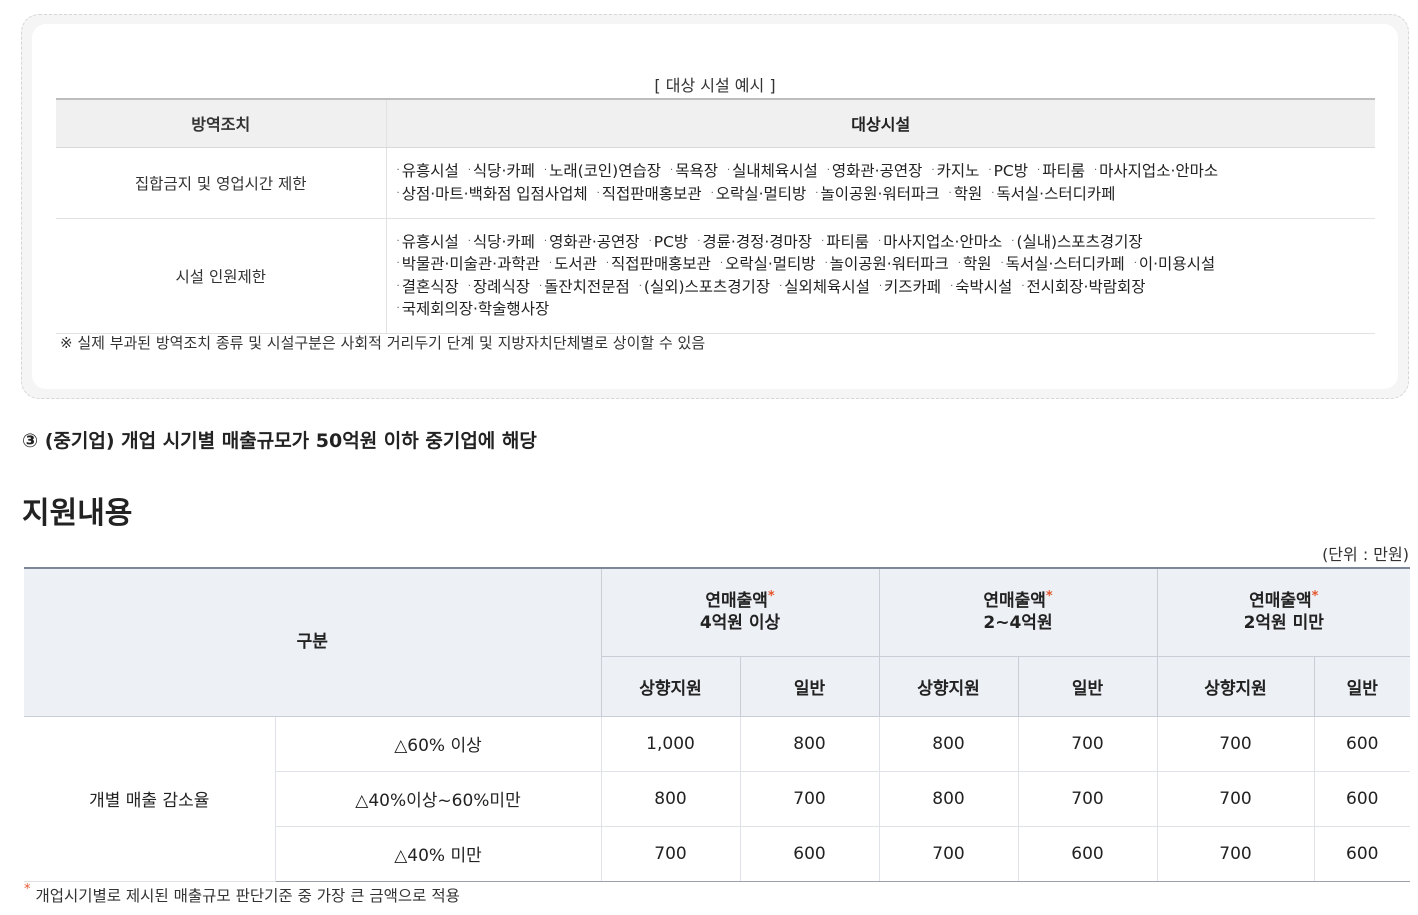  I want to click on facility-tag: · 마사지업소·안마소, so click(1156, 171).